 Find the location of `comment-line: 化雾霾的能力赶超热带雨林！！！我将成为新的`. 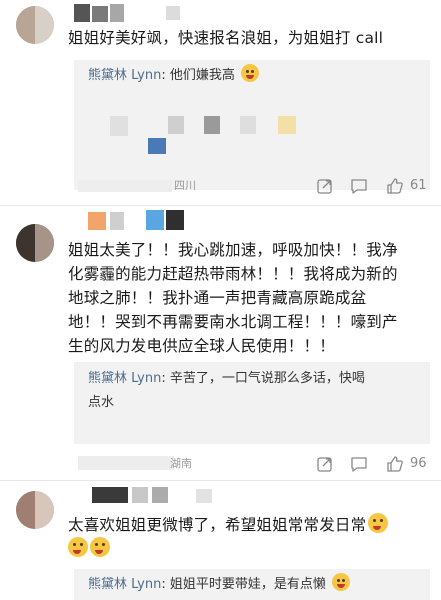

comment-line: 化雾霾的能力赶超热带雨林！！！我将成为新的 is located at coordinates (233, 274).